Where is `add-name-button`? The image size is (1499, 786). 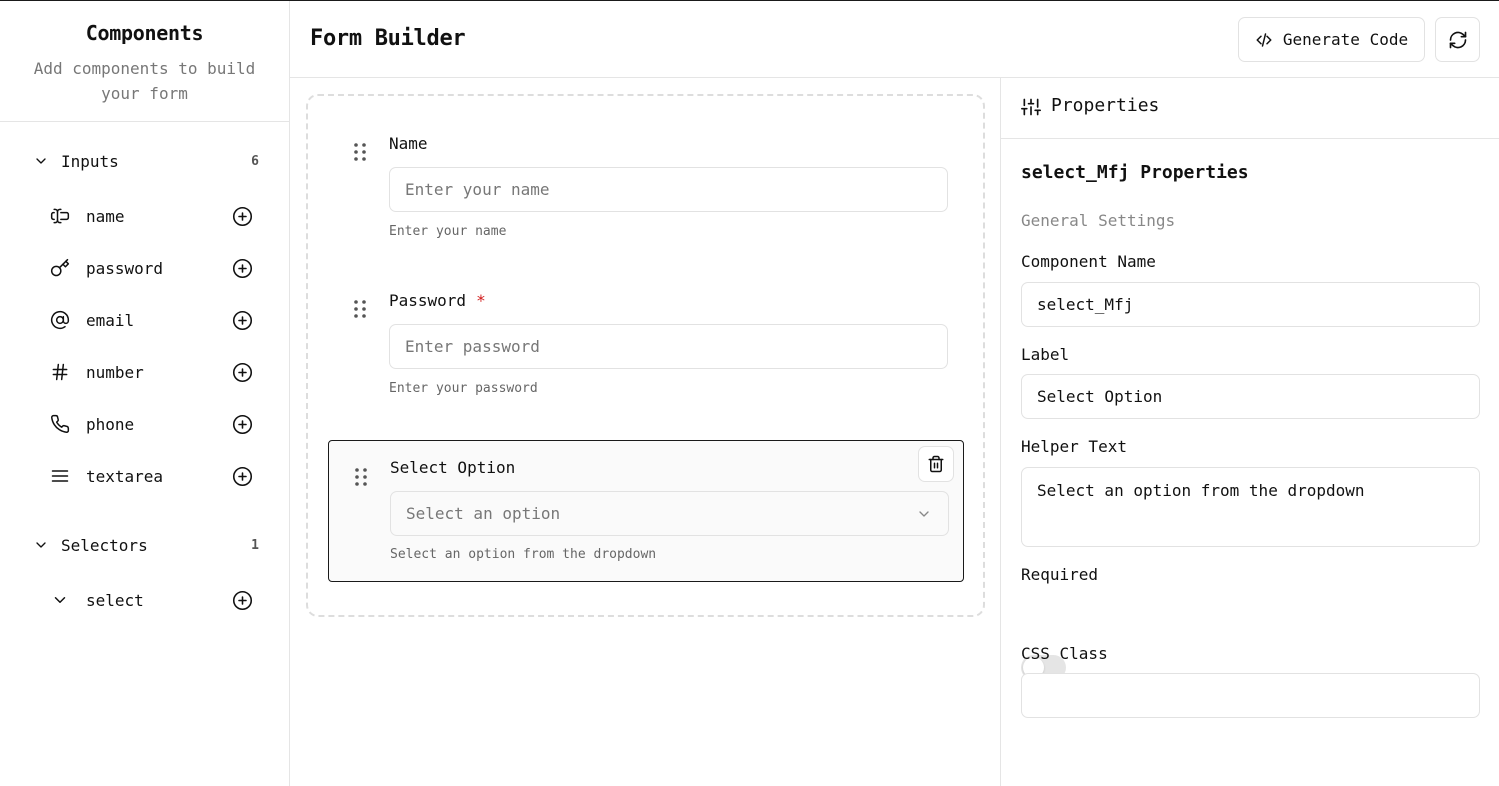
add-name-button is located at coordinates (242, 216).